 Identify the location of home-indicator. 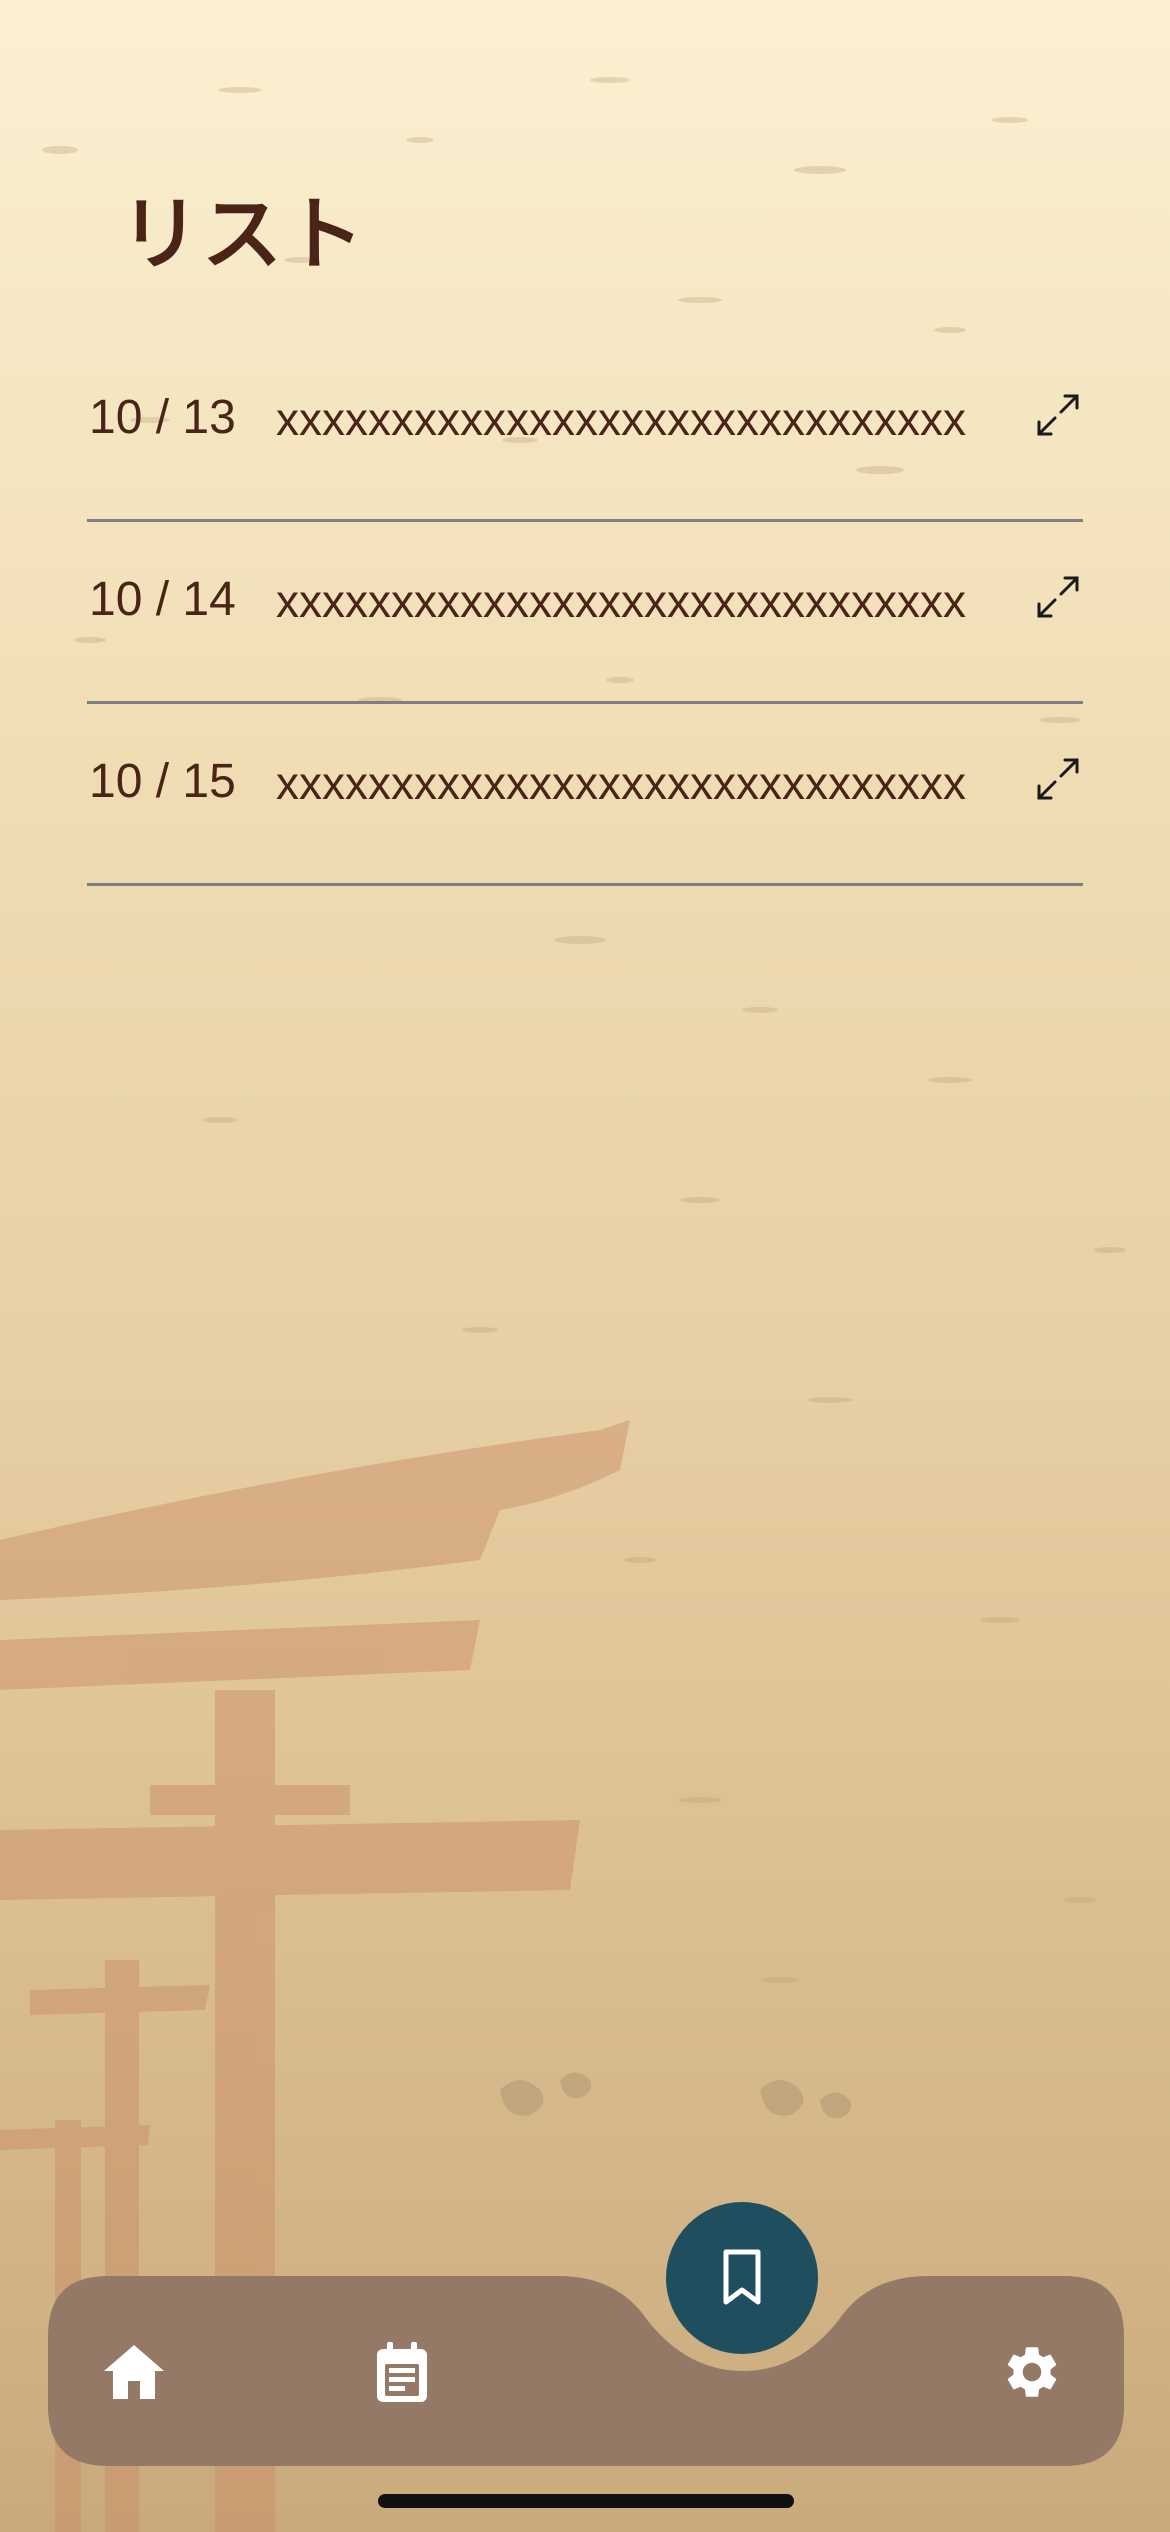
(586, 2501).